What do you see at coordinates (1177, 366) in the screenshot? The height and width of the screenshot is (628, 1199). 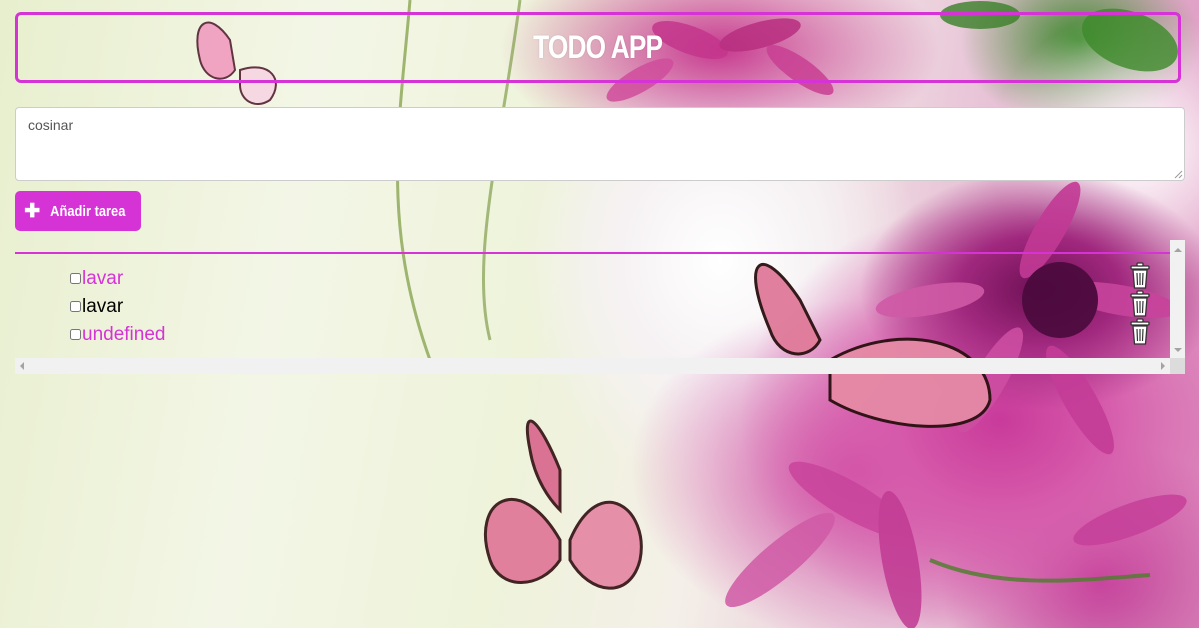 I see `scrollbar-corner` at bounding box center [1177, 366].